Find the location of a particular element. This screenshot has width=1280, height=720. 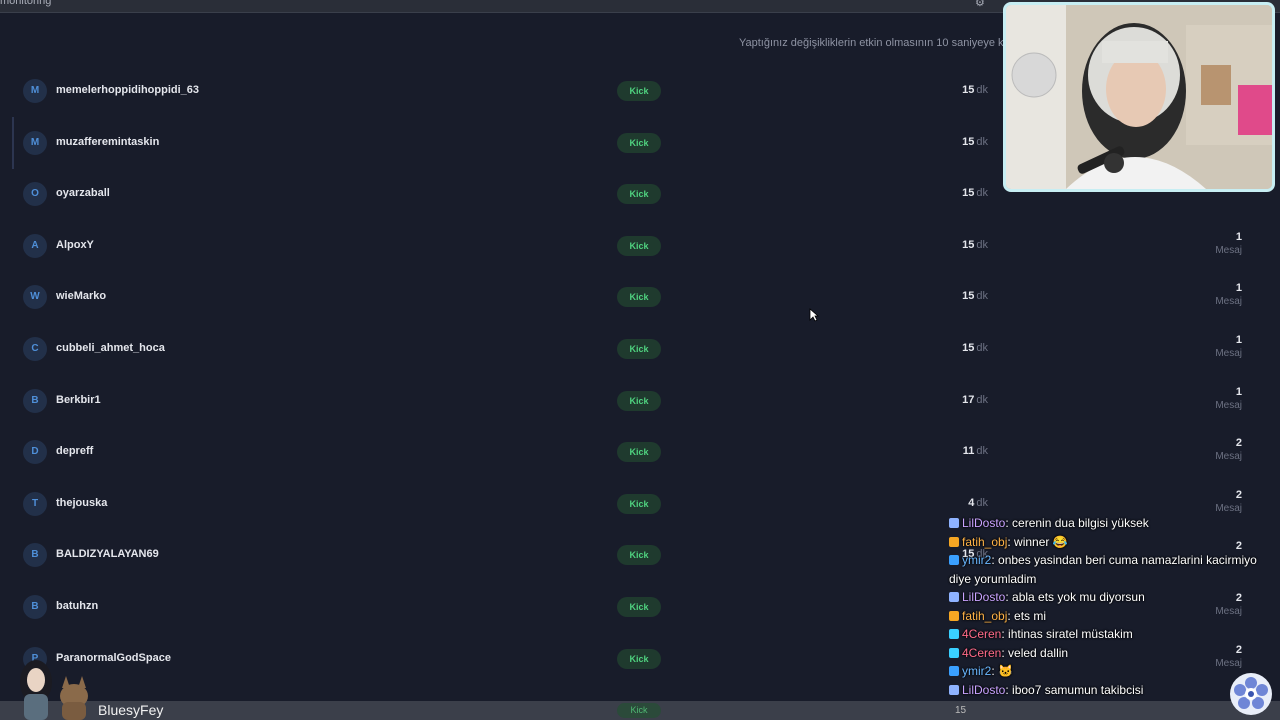

table-row-partial: Kick 15 is located at coordinates (640, 710).